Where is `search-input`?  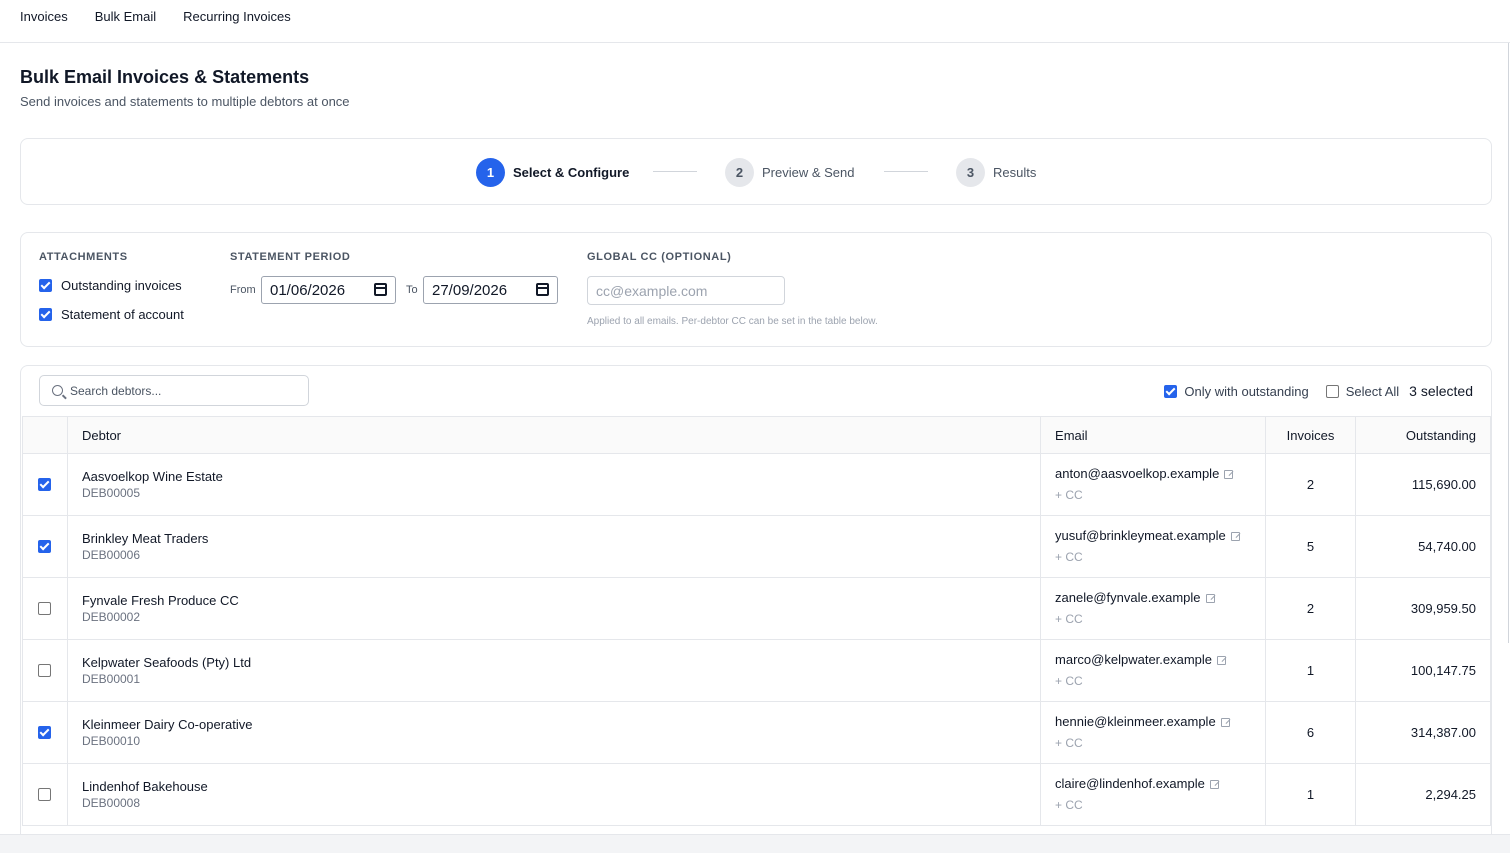
search-input is located at coordinates (187, 390).